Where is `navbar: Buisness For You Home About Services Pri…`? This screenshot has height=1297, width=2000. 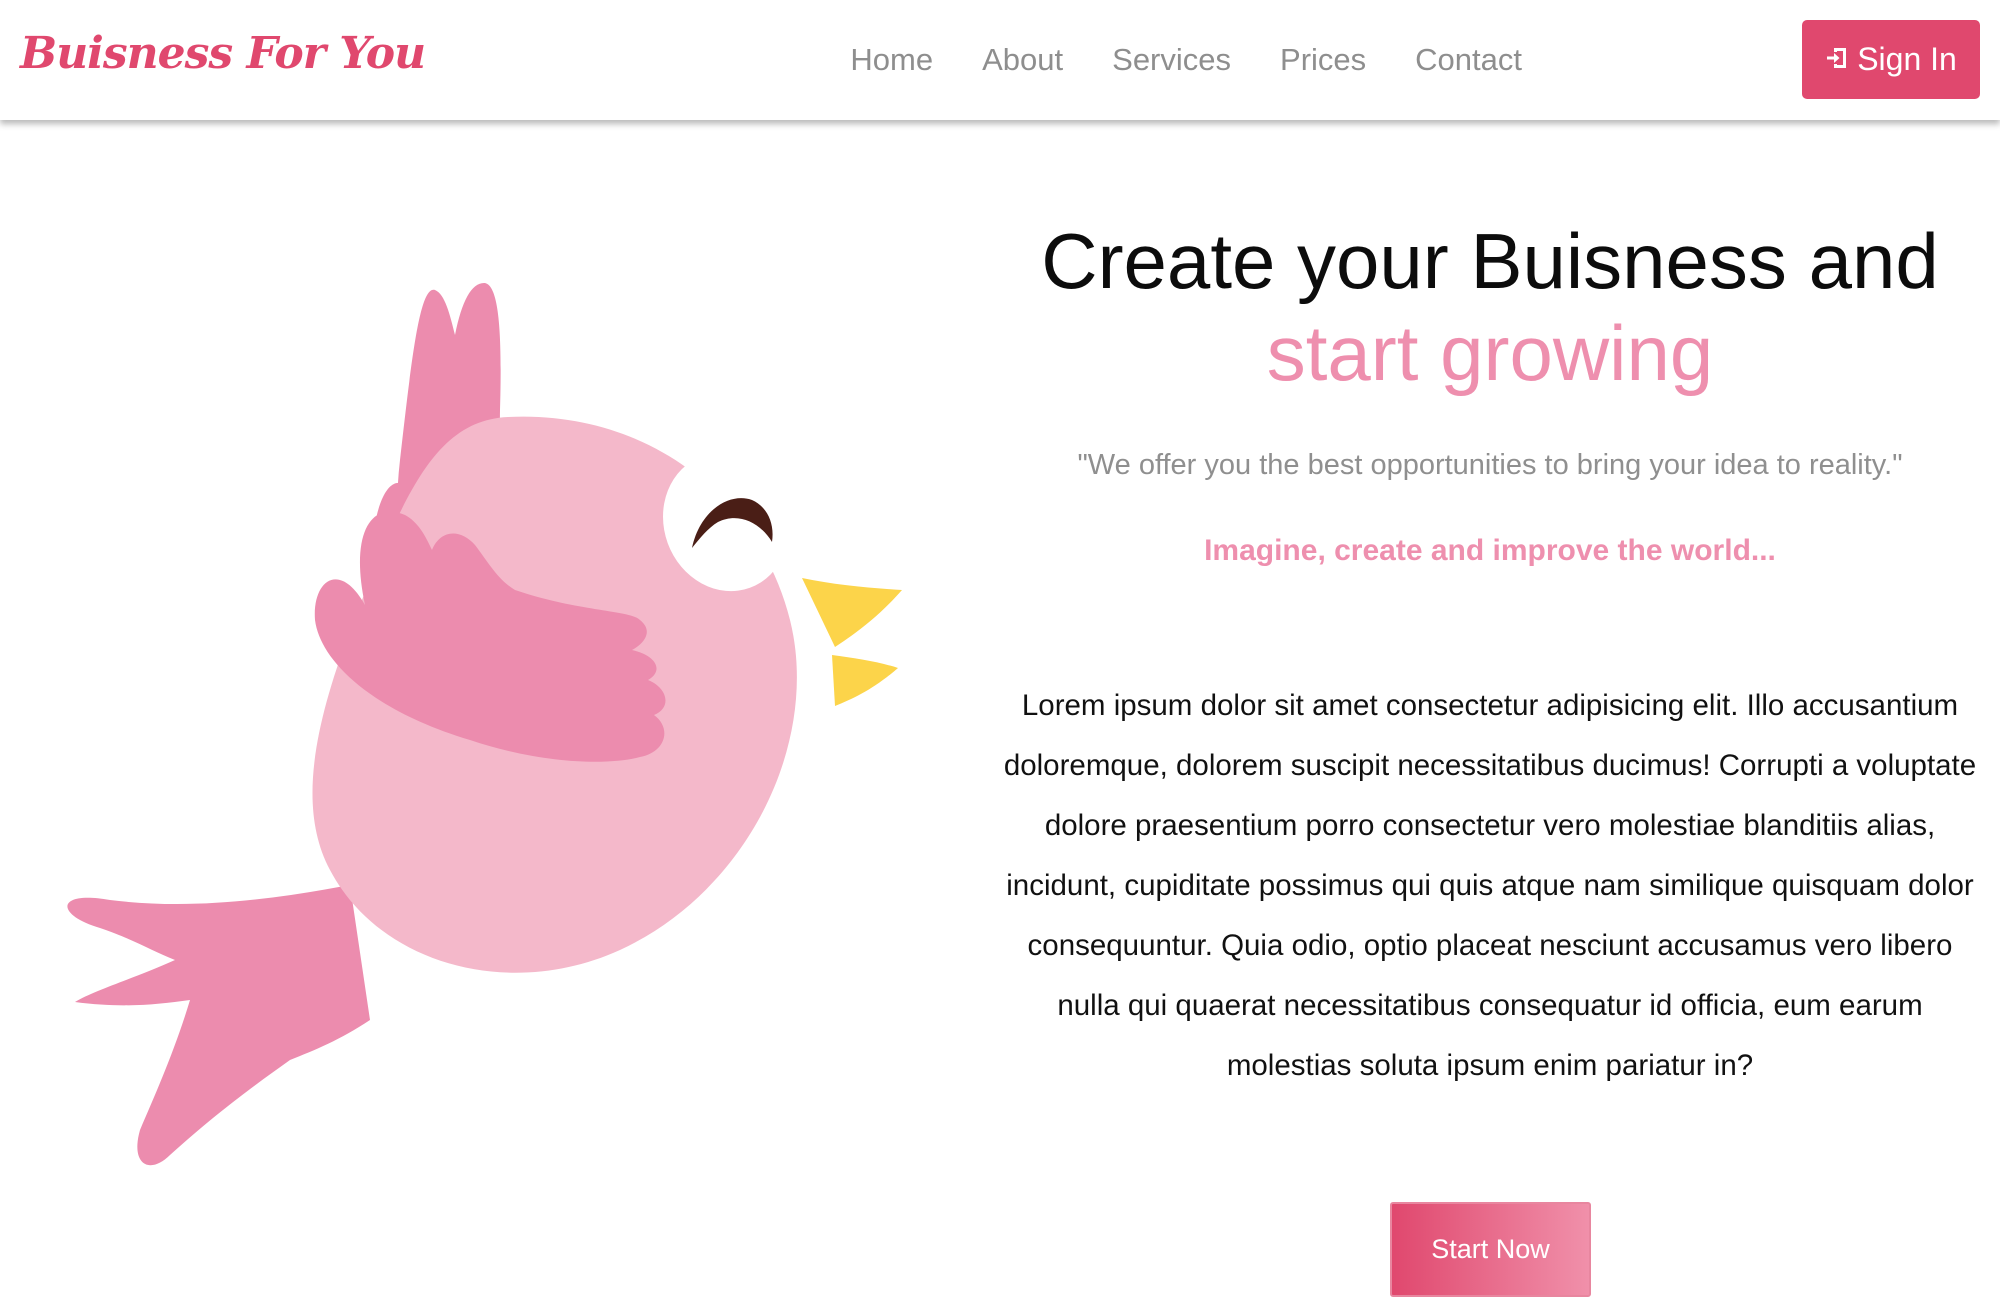 navbar: Buisness For You Home About Services Pri… is located at coordinates (1000, 60).